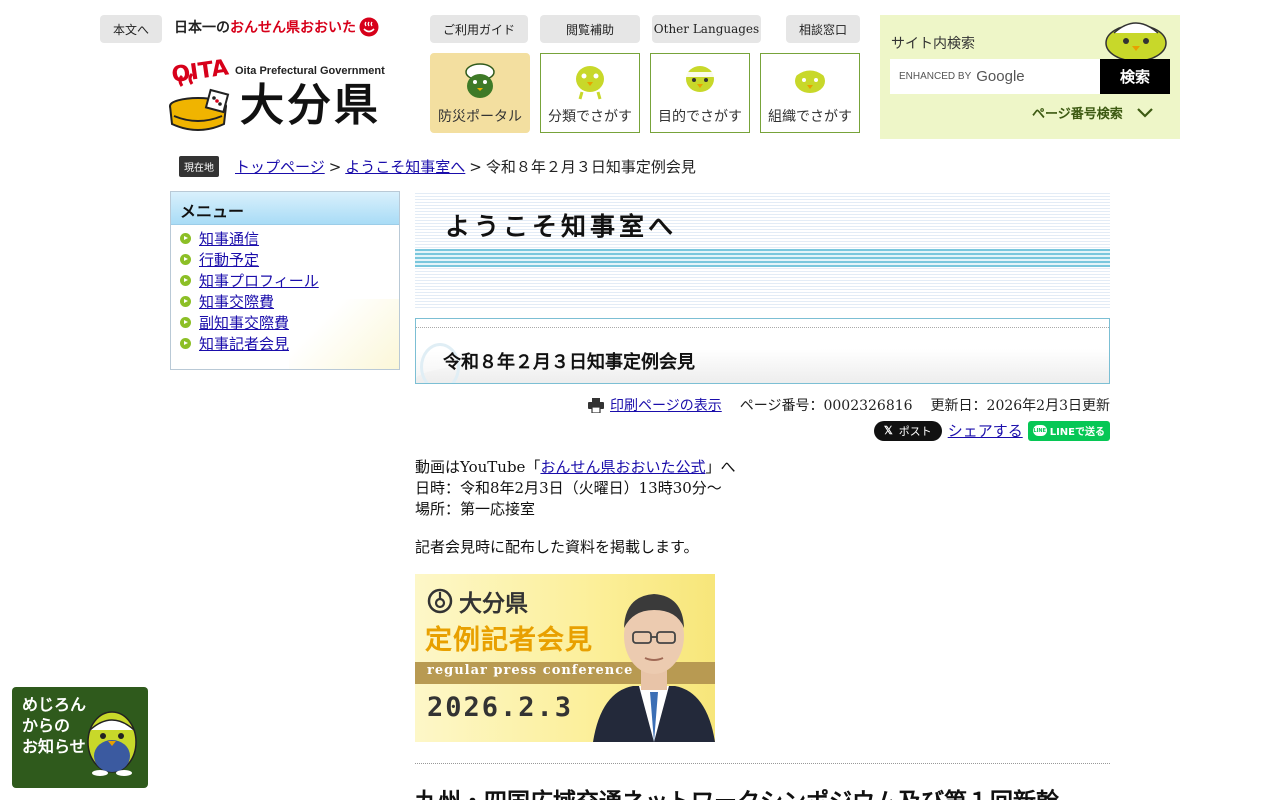  Describe the element at coordinates (310, 105) in the screenshot. I see `logo-japanese-name: 大分県` at that location.